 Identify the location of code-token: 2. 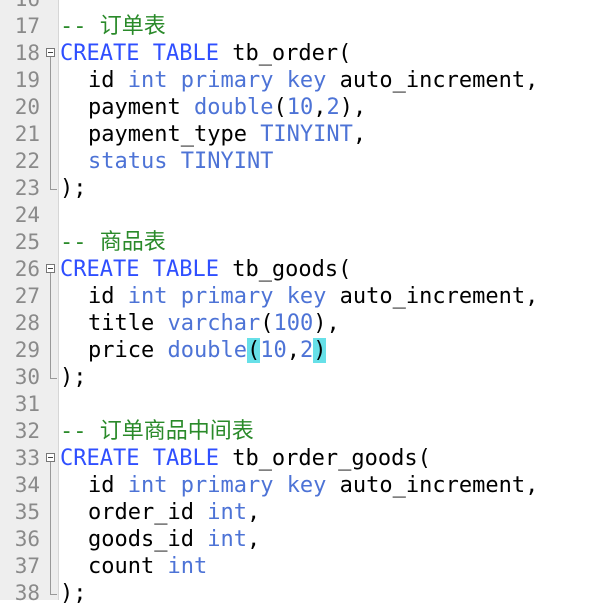
(333, 107).